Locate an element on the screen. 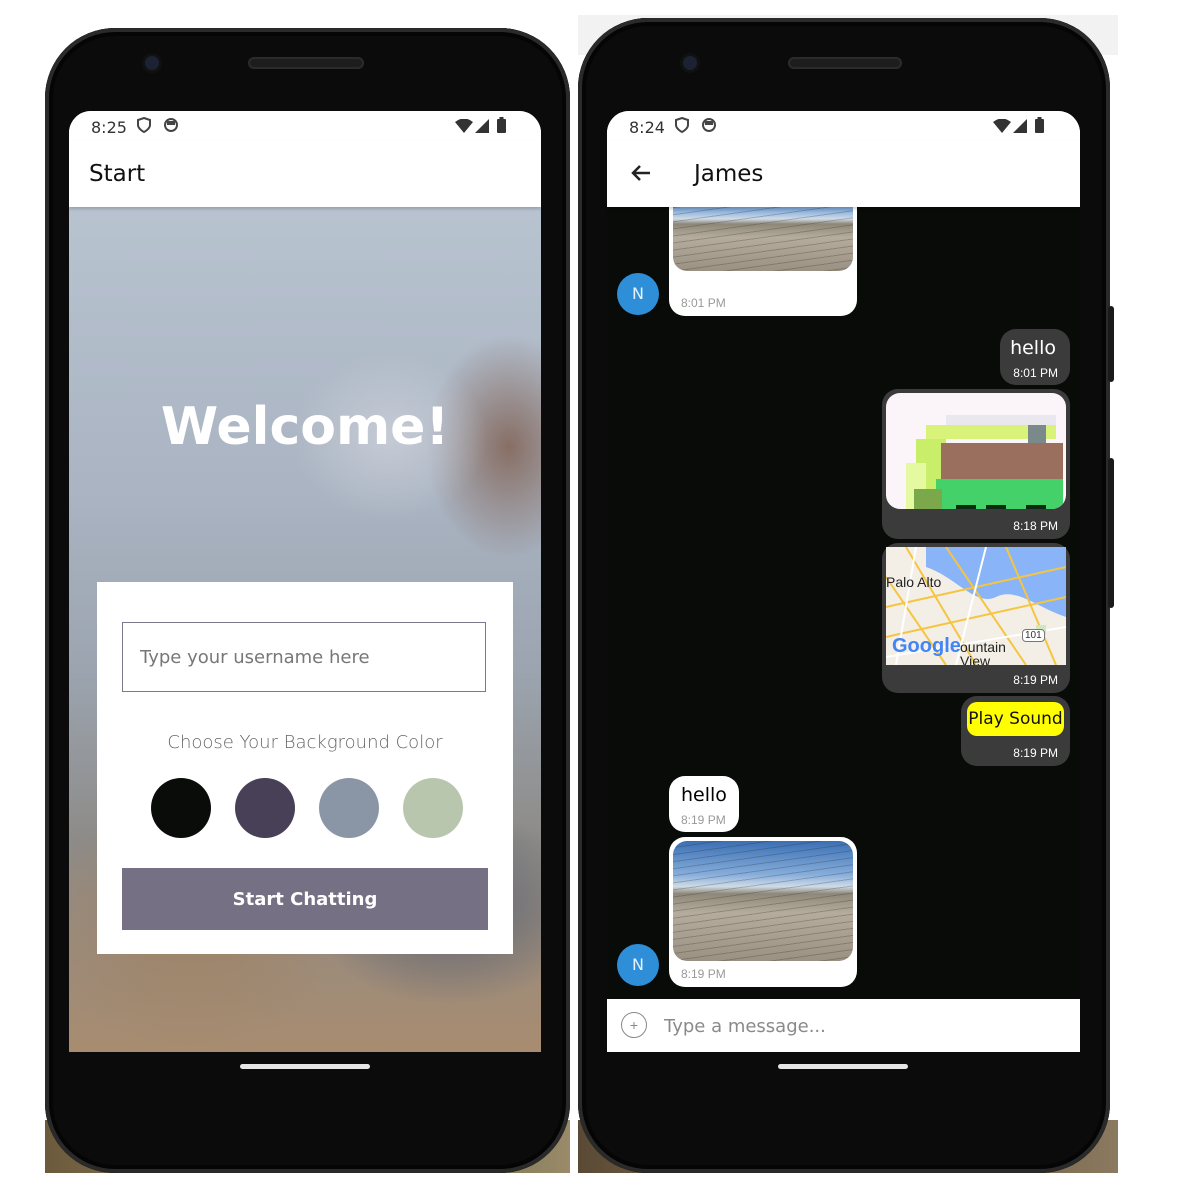  message-text-bubble: hello 8:19 PM is located at coordinates (704, 804).